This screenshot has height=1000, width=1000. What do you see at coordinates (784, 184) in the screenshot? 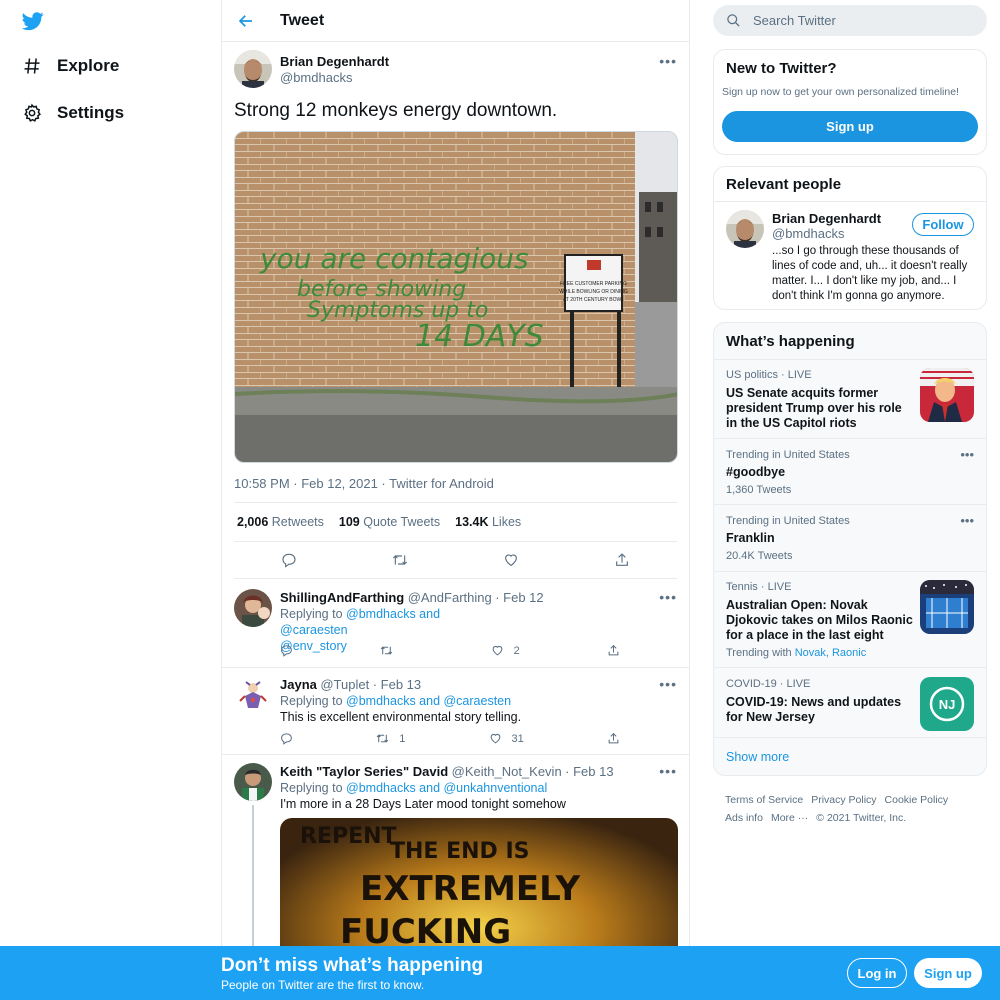
I see `card-title: Relevant people` at bounding box center [784, 184].